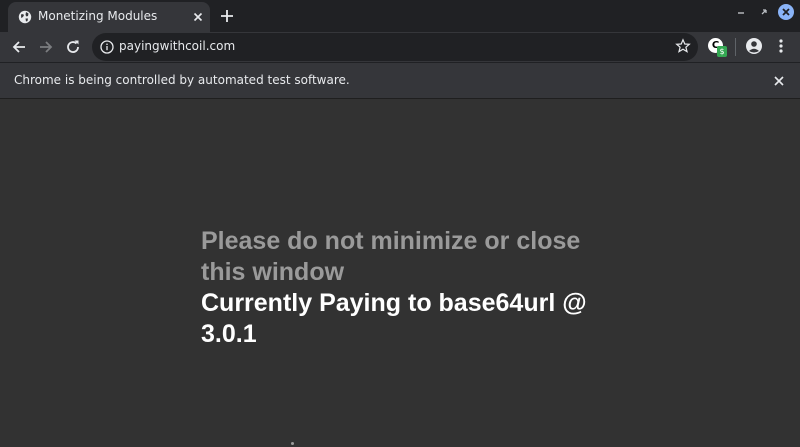 This screenshot has width=800, height=447. Describe the element at coordinates (735, 47) in the screenshot. I see `toolbar-divider` at that location.